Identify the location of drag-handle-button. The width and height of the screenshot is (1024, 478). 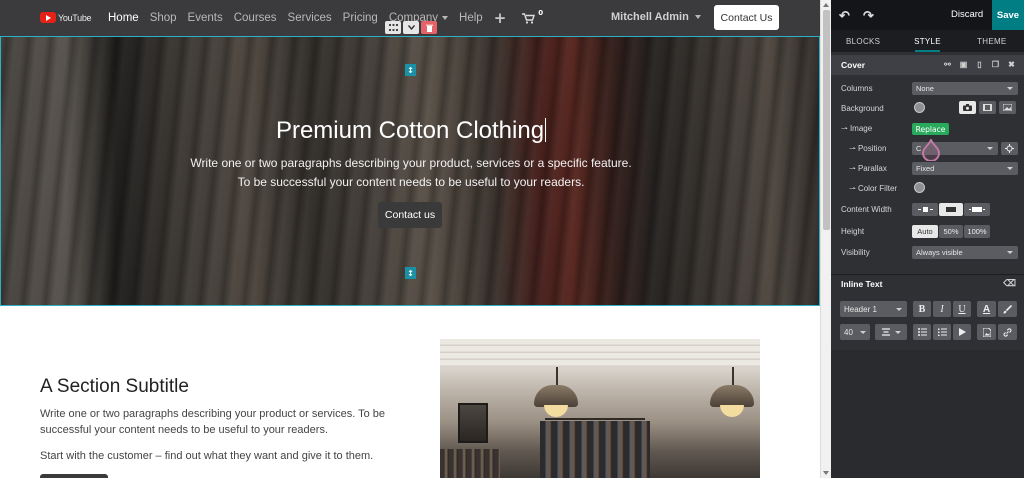
(393, 27).